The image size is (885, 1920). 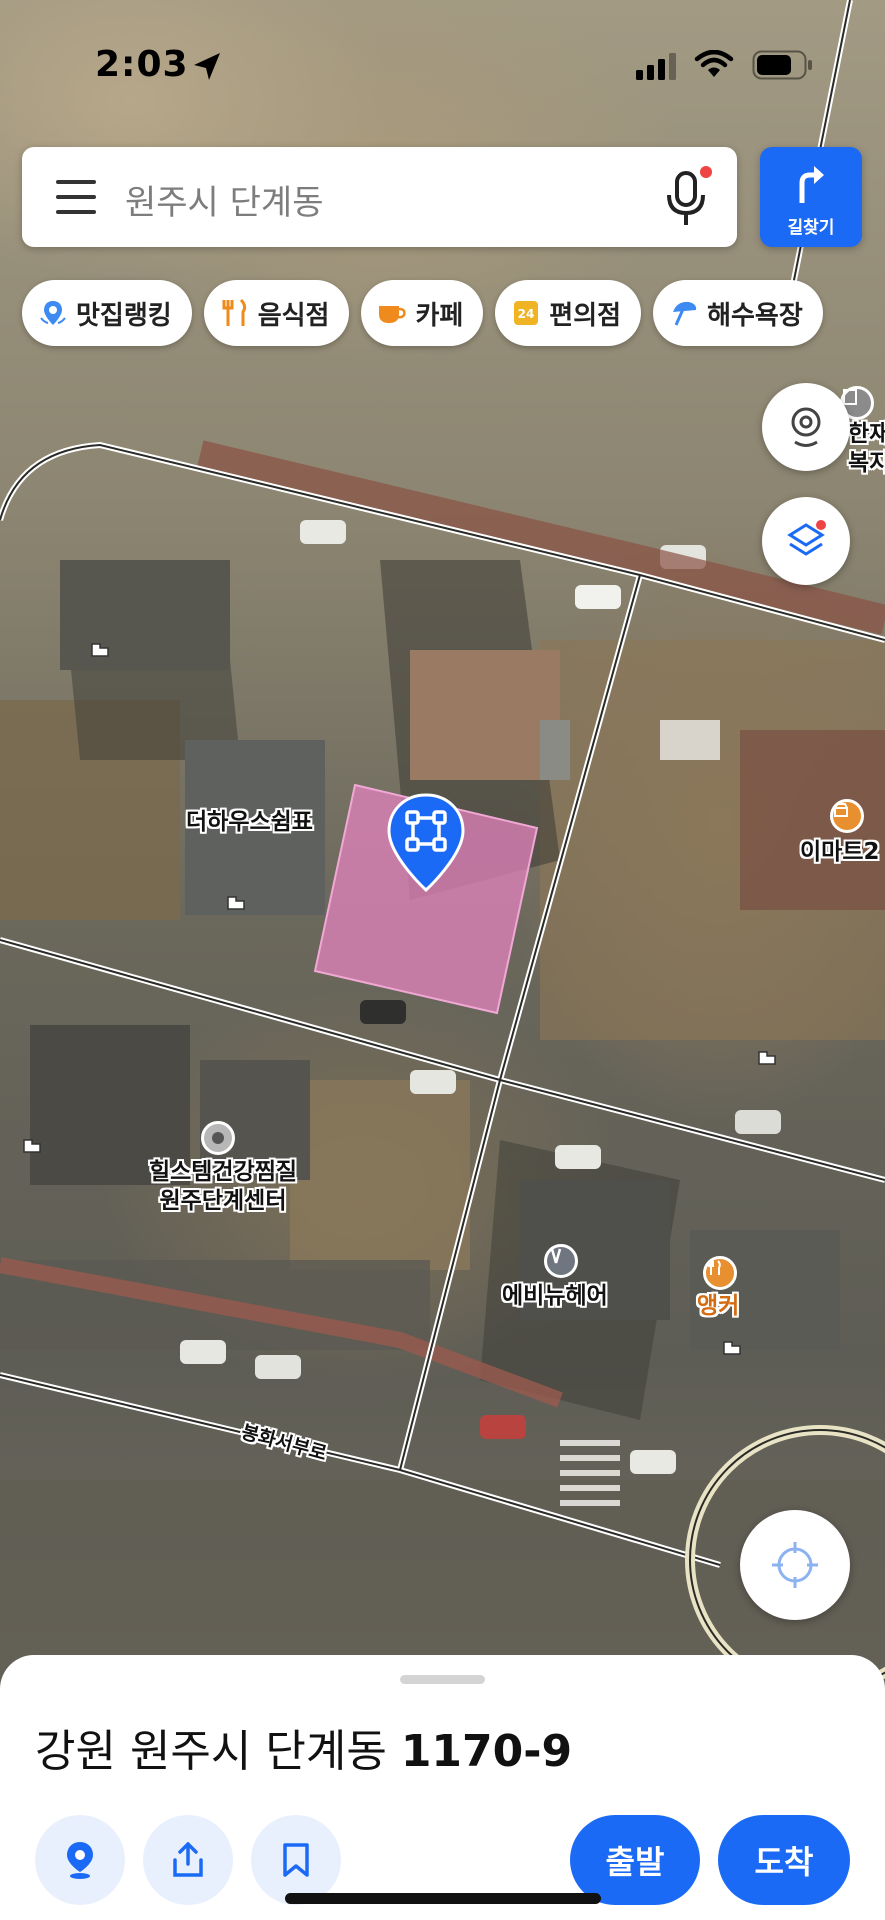 I want to click on crosshair-icon, so click(x=795, y=1565).